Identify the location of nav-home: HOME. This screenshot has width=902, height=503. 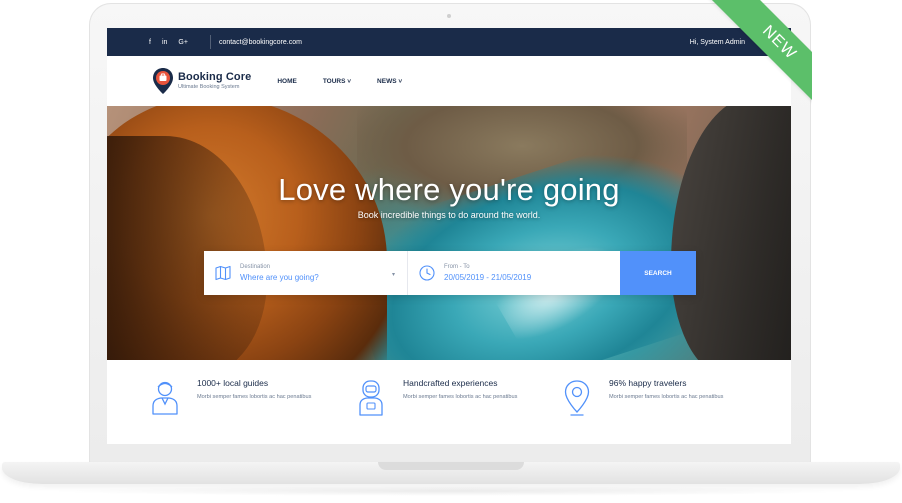
(287, 81).